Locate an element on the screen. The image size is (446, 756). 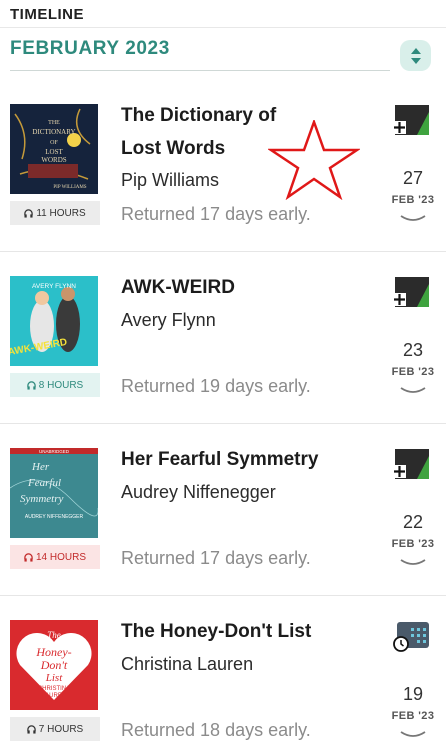
cover-art: AVERY FLYNN AWK-WEIRD is located at coordinates (54, 321).